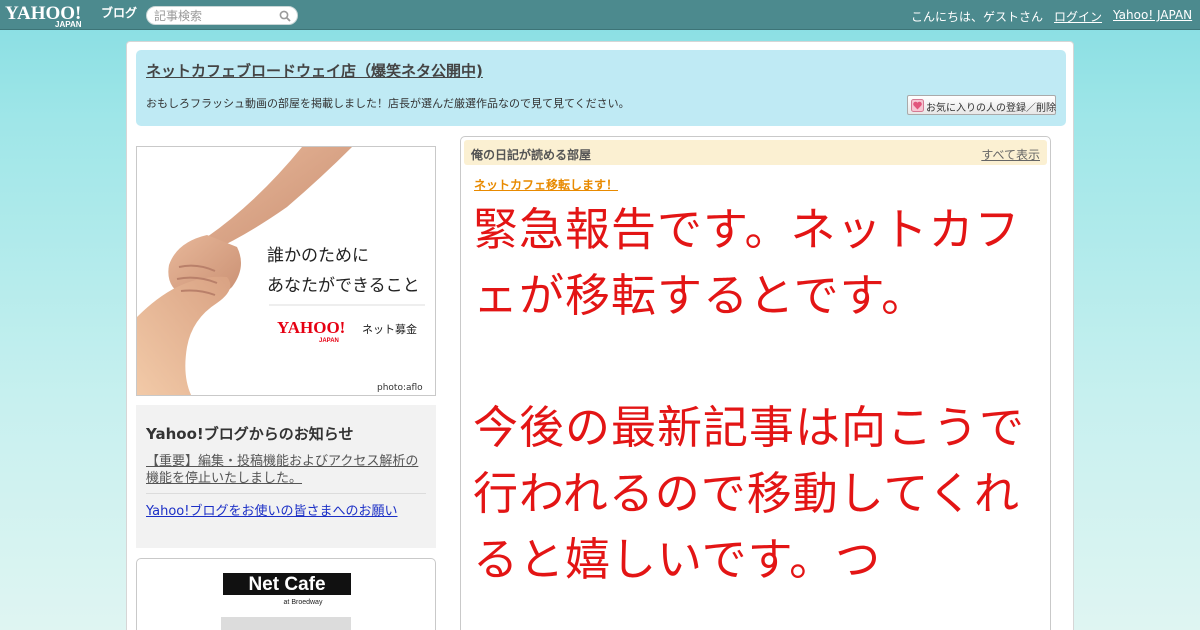 This screenshot has width=1200, height=630. Describe the element at coordinates (286, 493) in the screenshot. I see `divider` at that location.